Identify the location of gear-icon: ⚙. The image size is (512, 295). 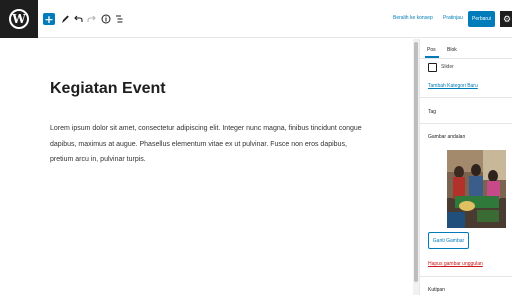
(507, 18).